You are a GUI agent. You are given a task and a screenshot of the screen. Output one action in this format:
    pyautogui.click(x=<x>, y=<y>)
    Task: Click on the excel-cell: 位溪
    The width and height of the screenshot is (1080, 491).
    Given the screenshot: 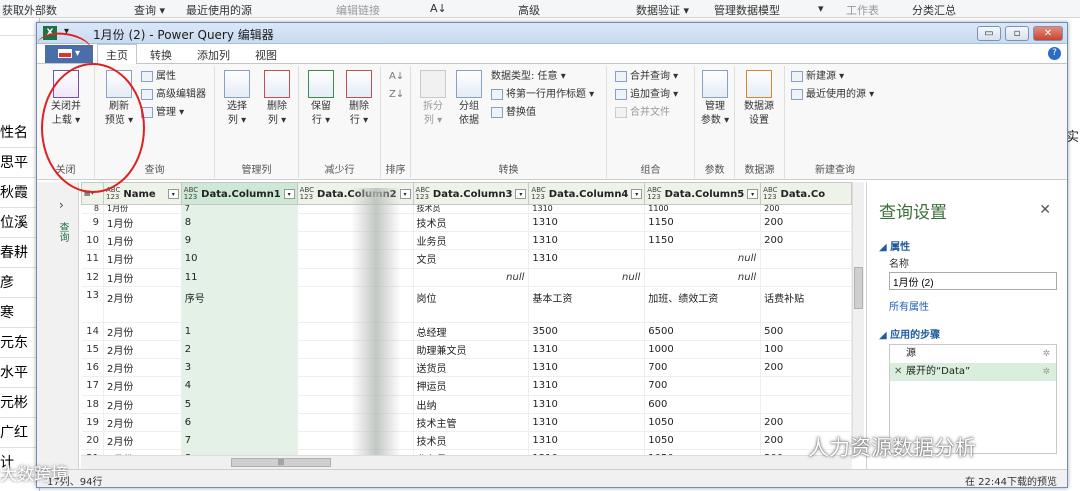 What is the action you would take?
    pyautogui.click(x=20, y=223)
    